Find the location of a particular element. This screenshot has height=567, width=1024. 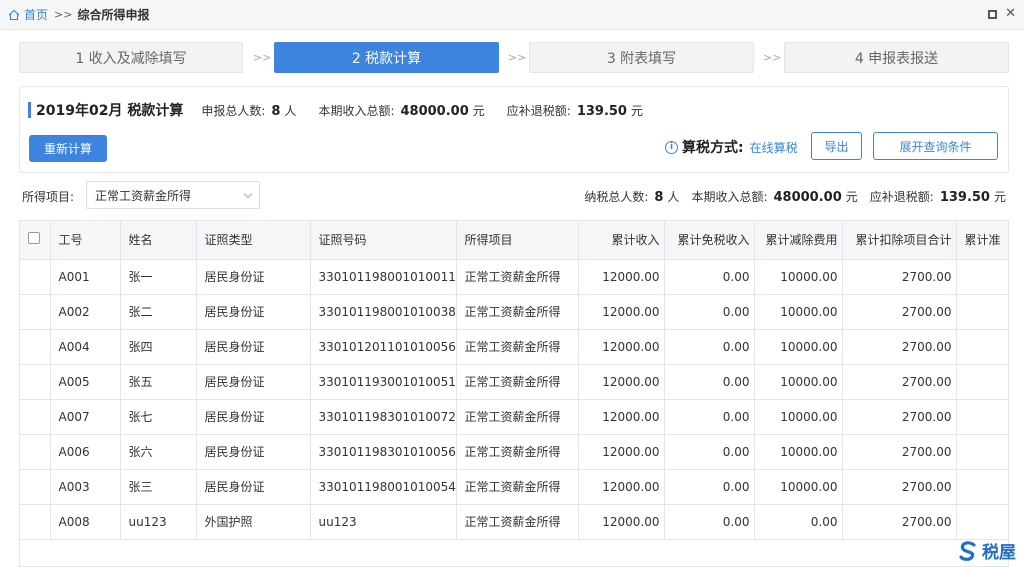

table-cell: A002 is located at coordinates (85, 312).